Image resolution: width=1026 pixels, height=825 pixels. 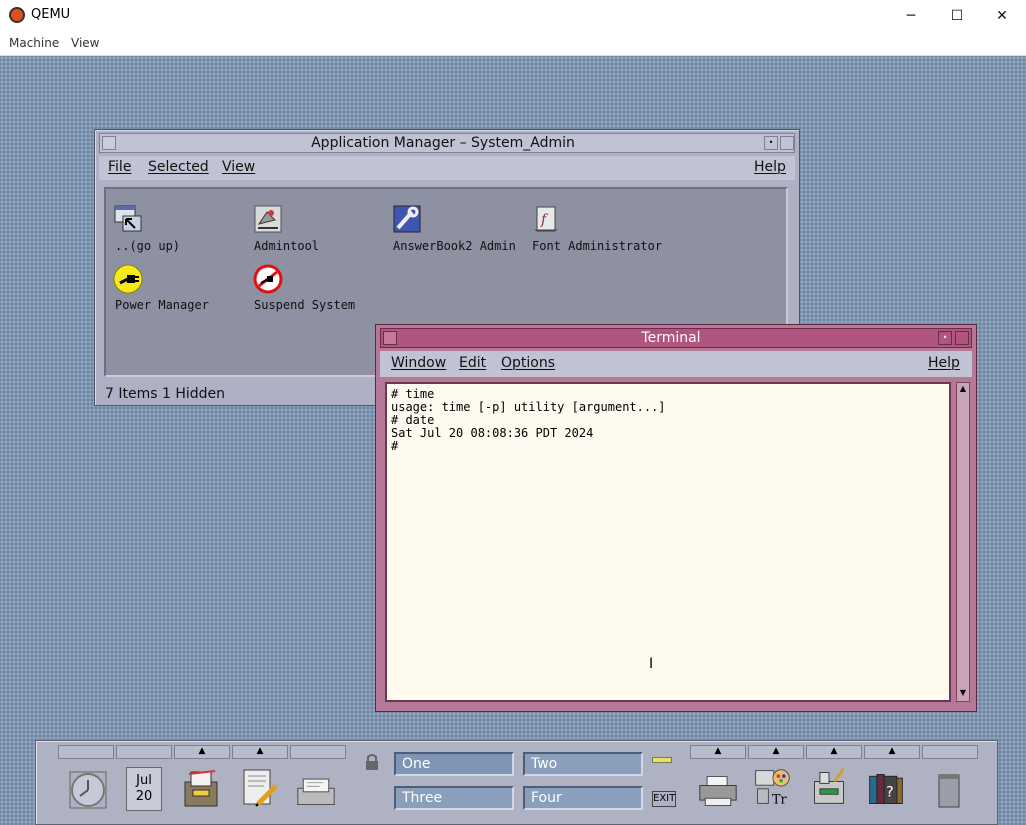 I want to click on text-cursor-icon: I, so click(x=651, y=664).